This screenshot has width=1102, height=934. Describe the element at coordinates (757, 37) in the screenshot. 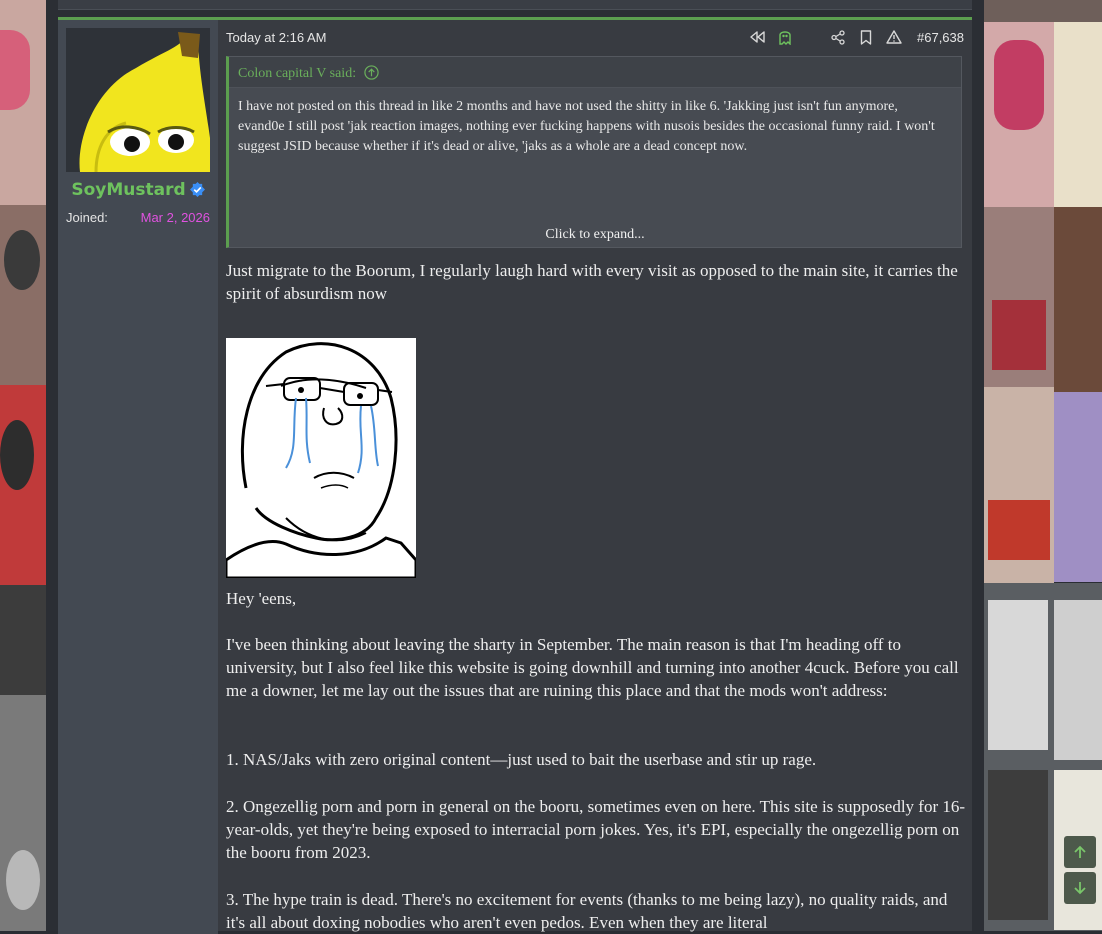

I see `rewind-icon` at that location.